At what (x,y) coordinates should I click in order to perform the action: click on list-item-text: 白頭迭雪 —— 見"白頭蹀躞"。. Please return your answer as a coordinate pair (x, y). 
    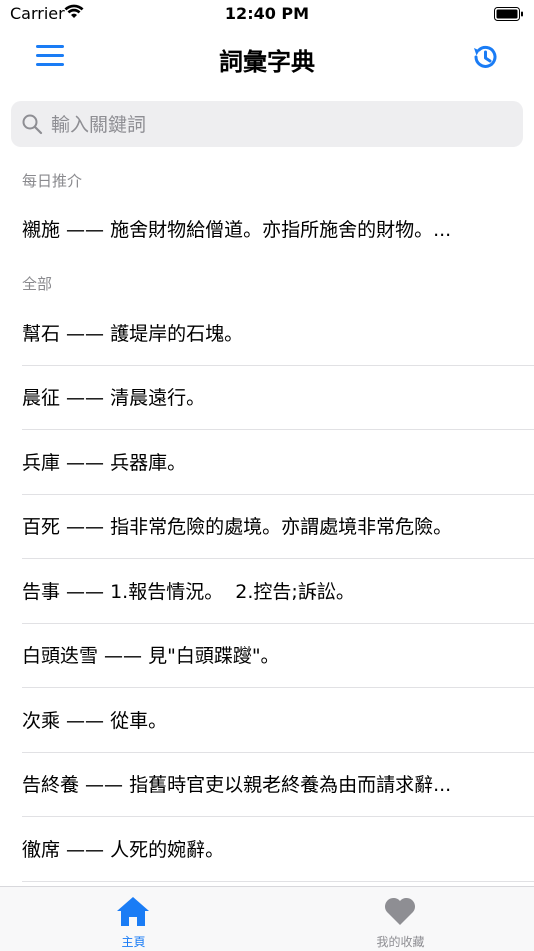
    Looking at the image, I should click on (151, 656).